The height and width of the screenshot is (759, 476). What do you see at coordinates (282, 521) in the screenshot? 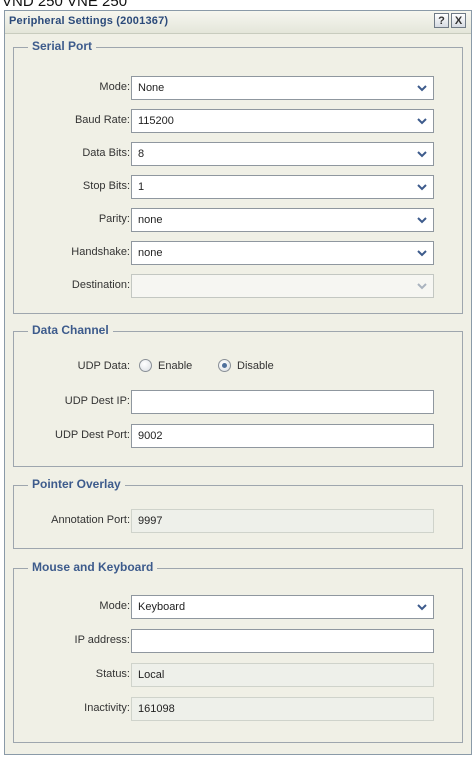
I see `annotation-port-field: 9997` at bounding box center [282, 521].